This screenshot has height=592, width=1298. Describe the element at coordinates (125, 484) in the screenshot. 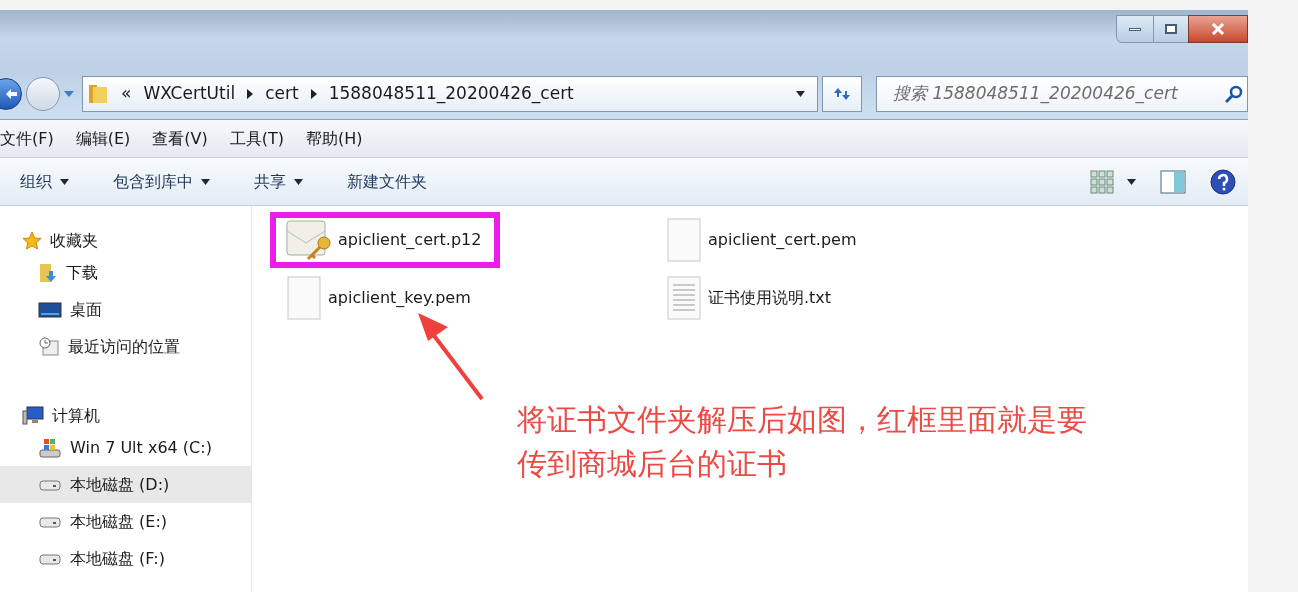

I see `sidebar-item: 本地磁盘 (D:)` at that location.